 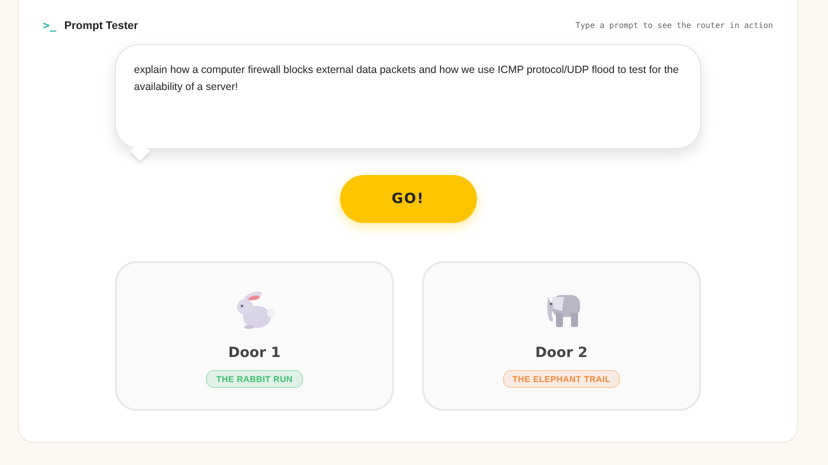 I want to click on door-card: Door 1 THE RABBIT RUN, so click(x=254, y=336).